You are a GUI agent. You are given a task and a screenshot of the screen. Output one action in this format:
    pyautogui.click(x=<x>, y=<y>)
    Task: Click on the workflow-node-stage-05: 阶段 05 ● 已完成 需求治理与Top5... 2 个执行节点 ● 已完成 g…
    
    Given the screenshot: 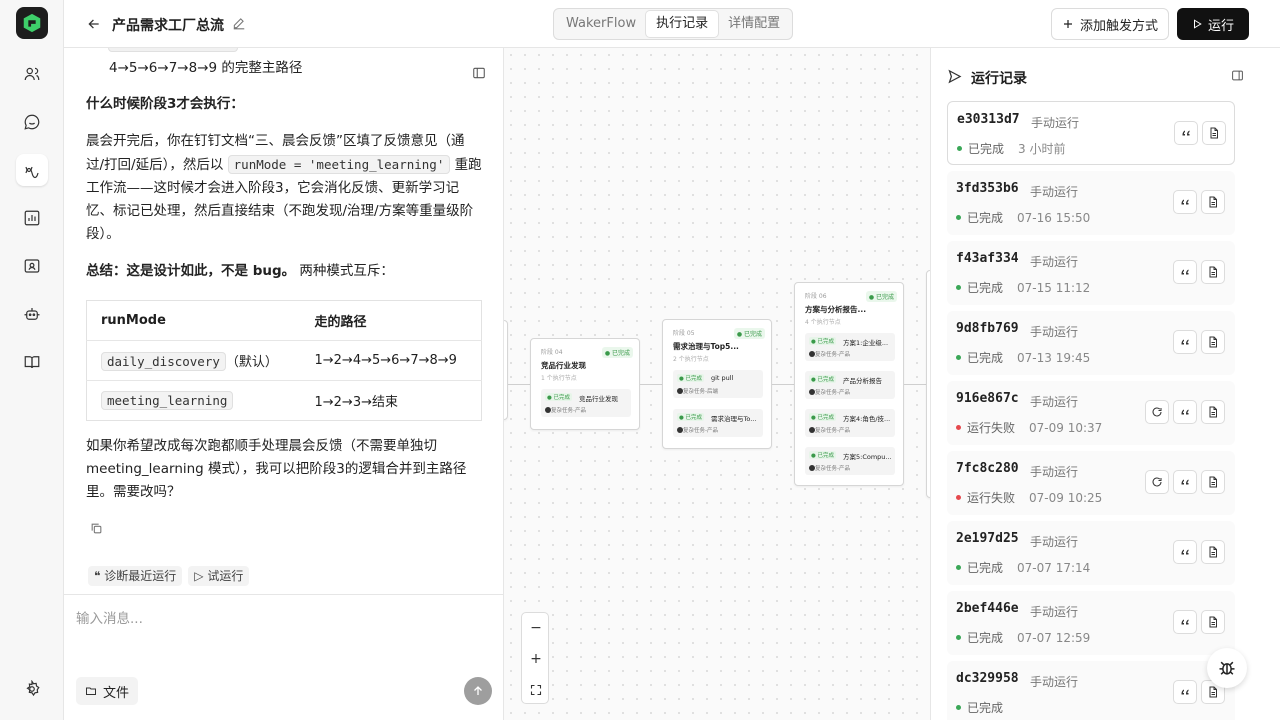 What is the action you would take?
    pyautogui.click(x=717, y=384)
    